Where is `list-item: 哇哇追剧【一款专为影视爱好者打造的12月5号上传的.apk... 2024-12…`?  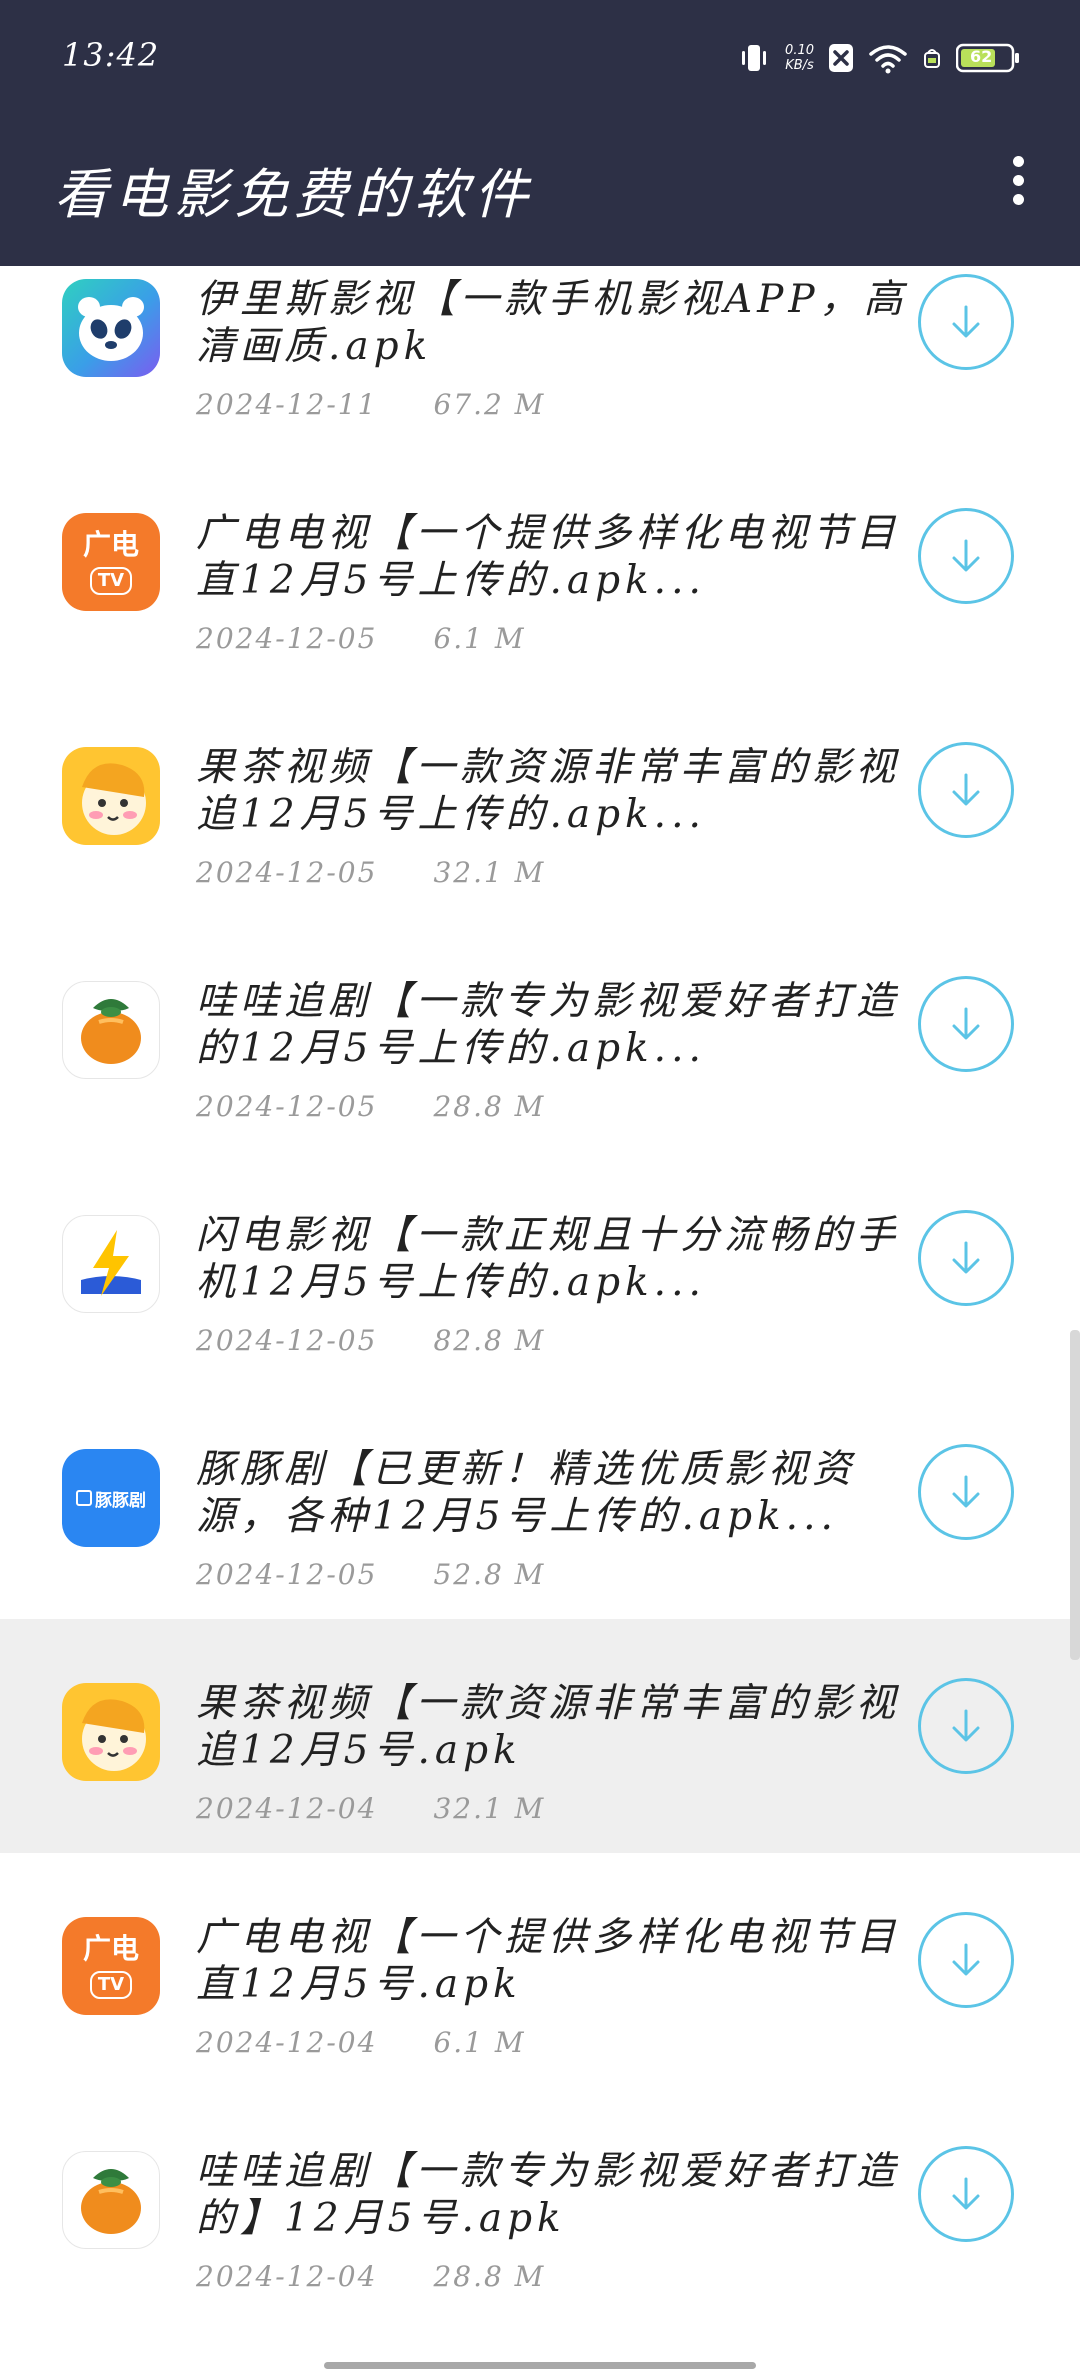
list-item: 哇哇追剧【一款专为影视爱好者打造的12月5号上传的.apk... 2024-12… is located at coordinates (540, 1084).